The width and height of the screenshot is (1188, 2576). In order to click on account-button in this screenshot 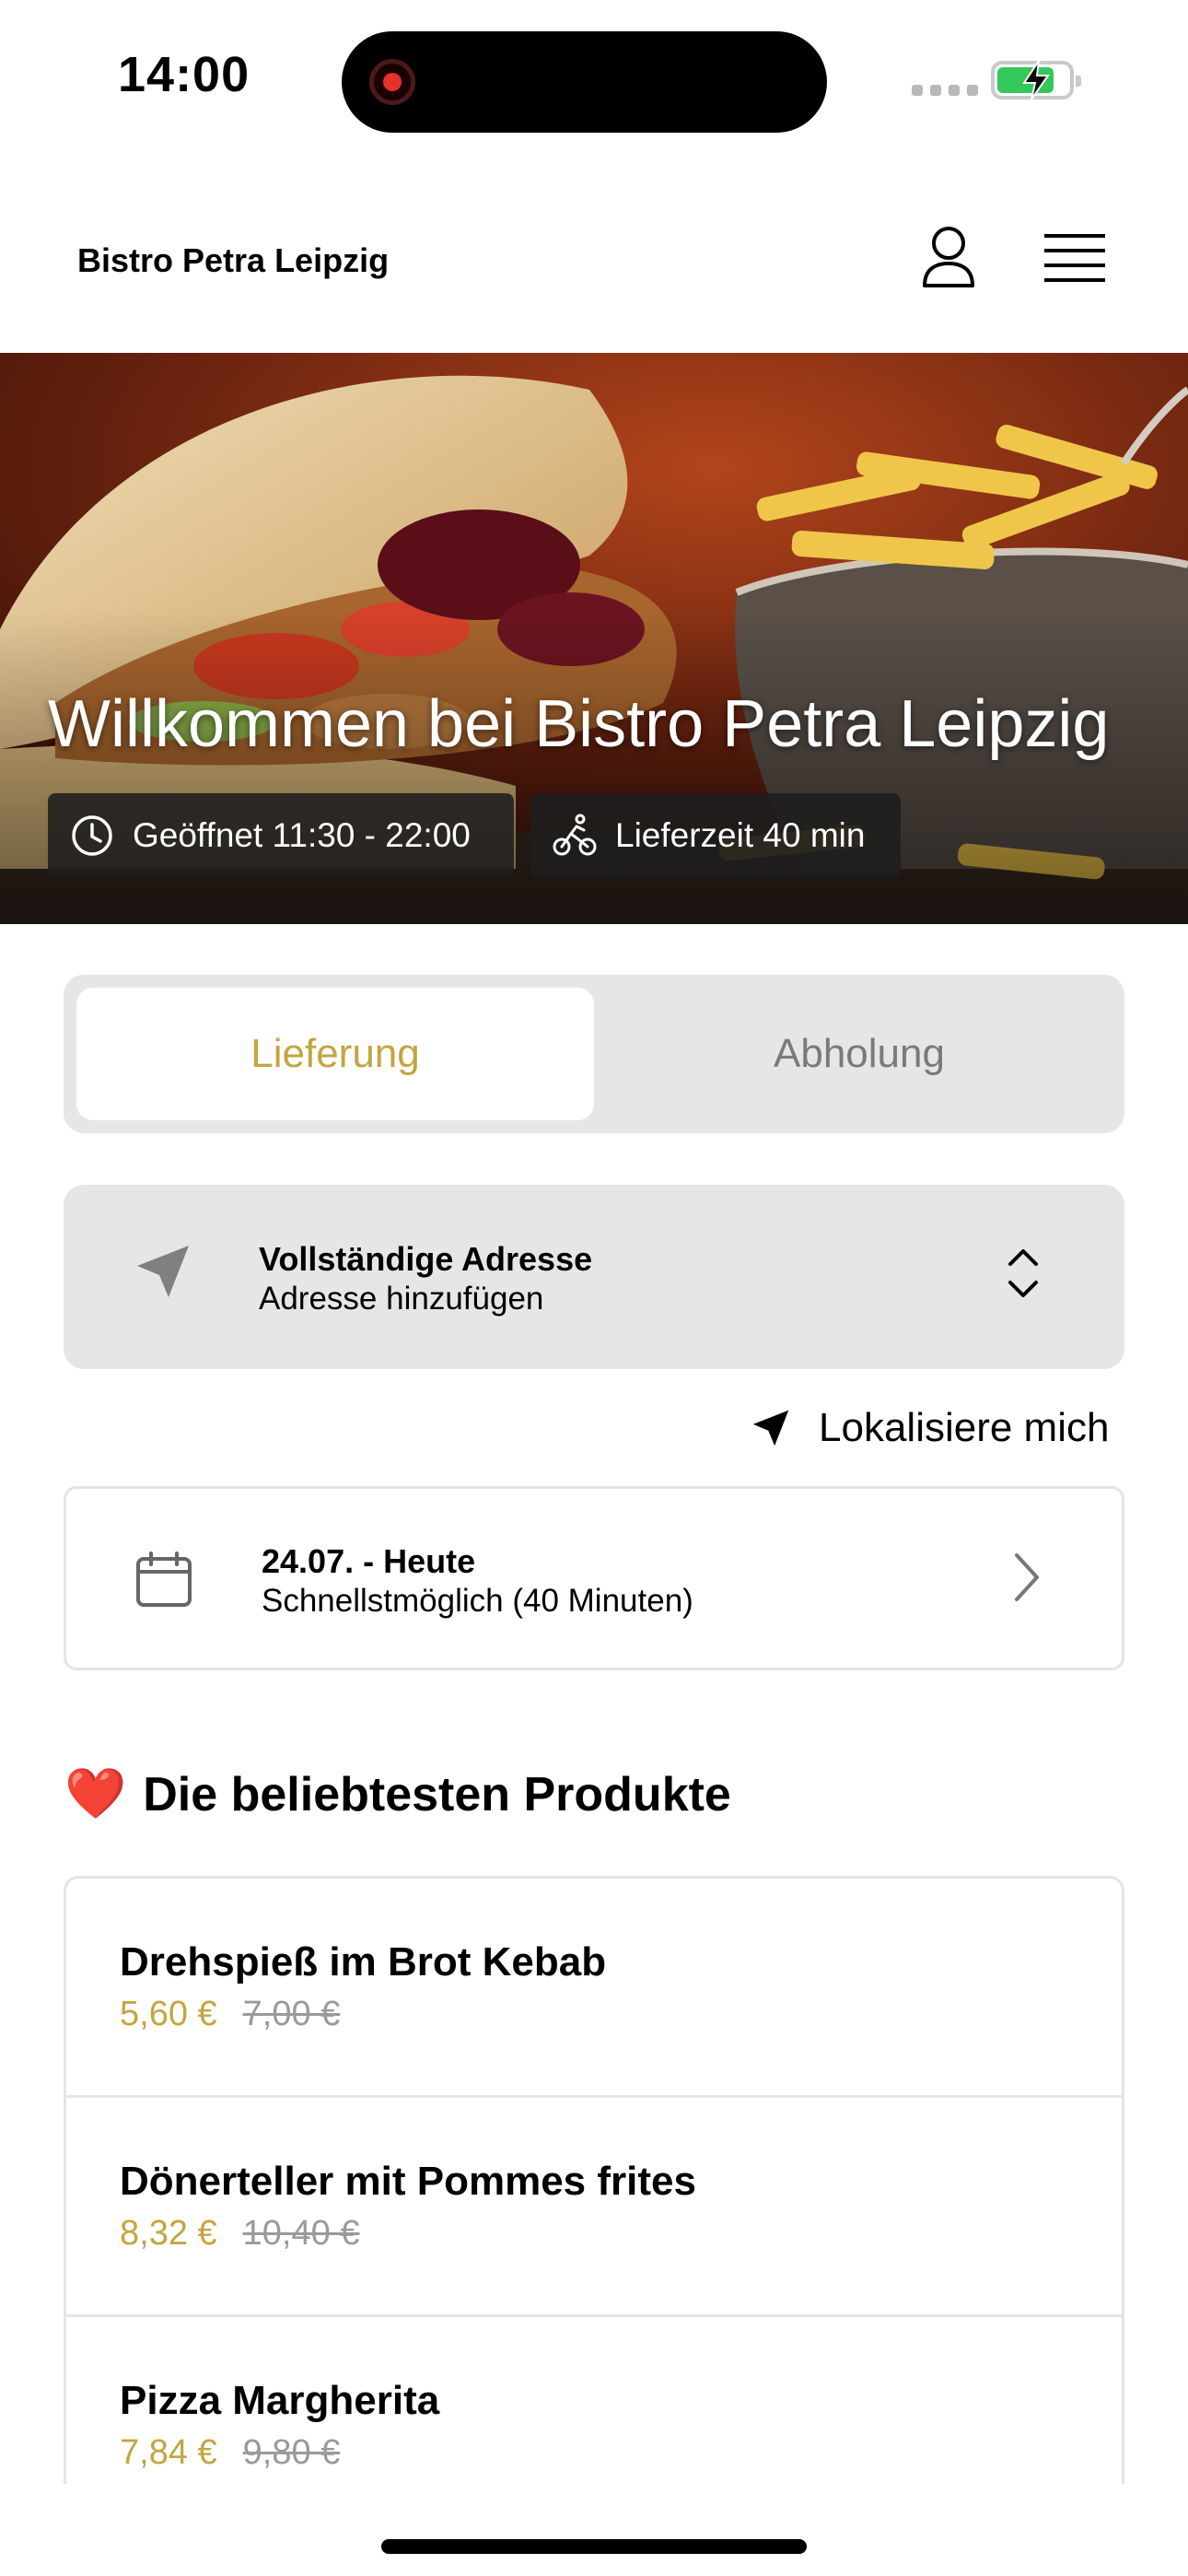, I will do `click(948, 258)`.